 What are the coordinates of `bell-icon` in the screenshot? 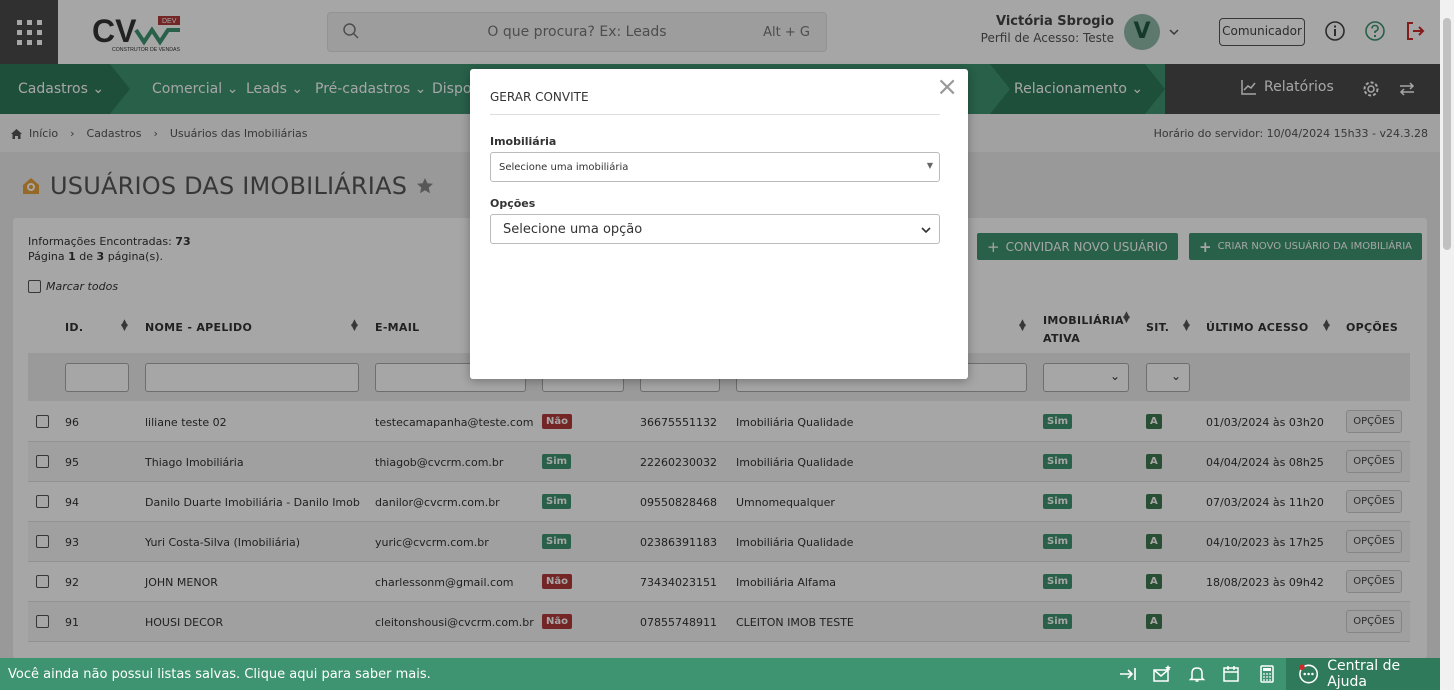 It's located at (1197, 674).